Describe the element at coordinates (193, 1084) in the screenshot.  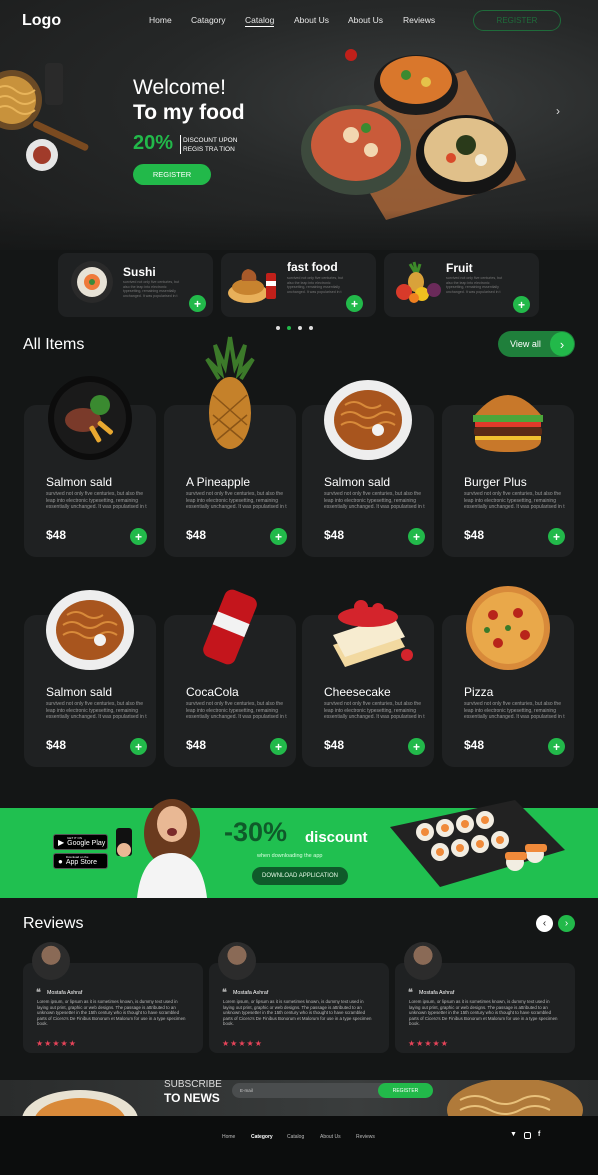
I see `newsletter-subscribe: SUBSCRIBE` at that location.